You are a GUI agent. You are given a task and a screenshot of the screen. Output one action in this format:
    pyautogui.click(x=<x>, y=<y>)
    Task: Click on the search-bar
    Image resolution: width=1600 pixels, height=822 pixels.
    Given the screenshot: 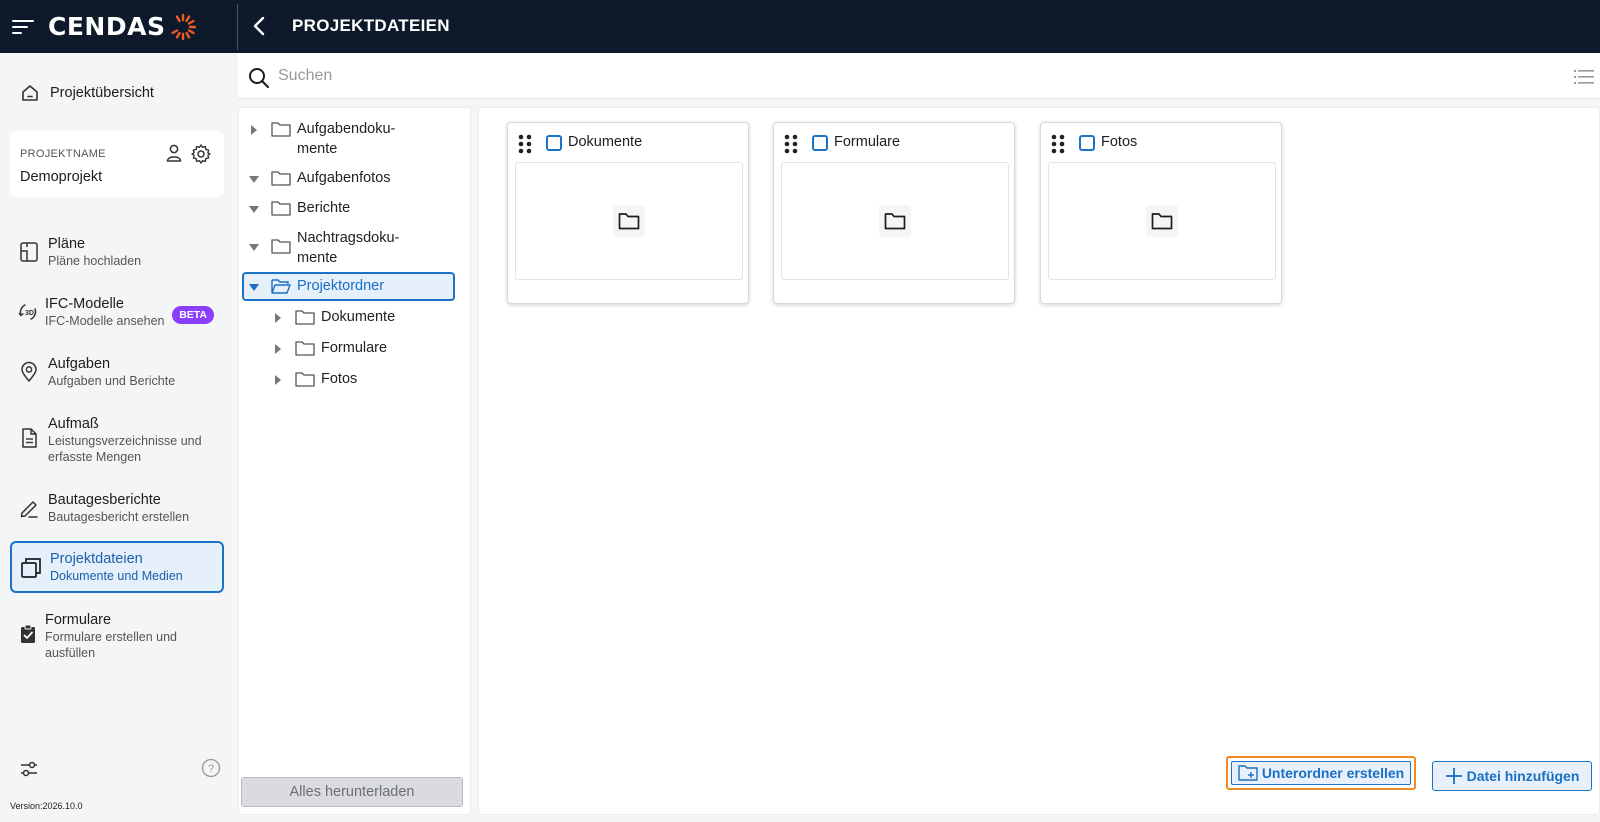 What is the action you would take?
    pyautogui.click(x=919, y=76)
    